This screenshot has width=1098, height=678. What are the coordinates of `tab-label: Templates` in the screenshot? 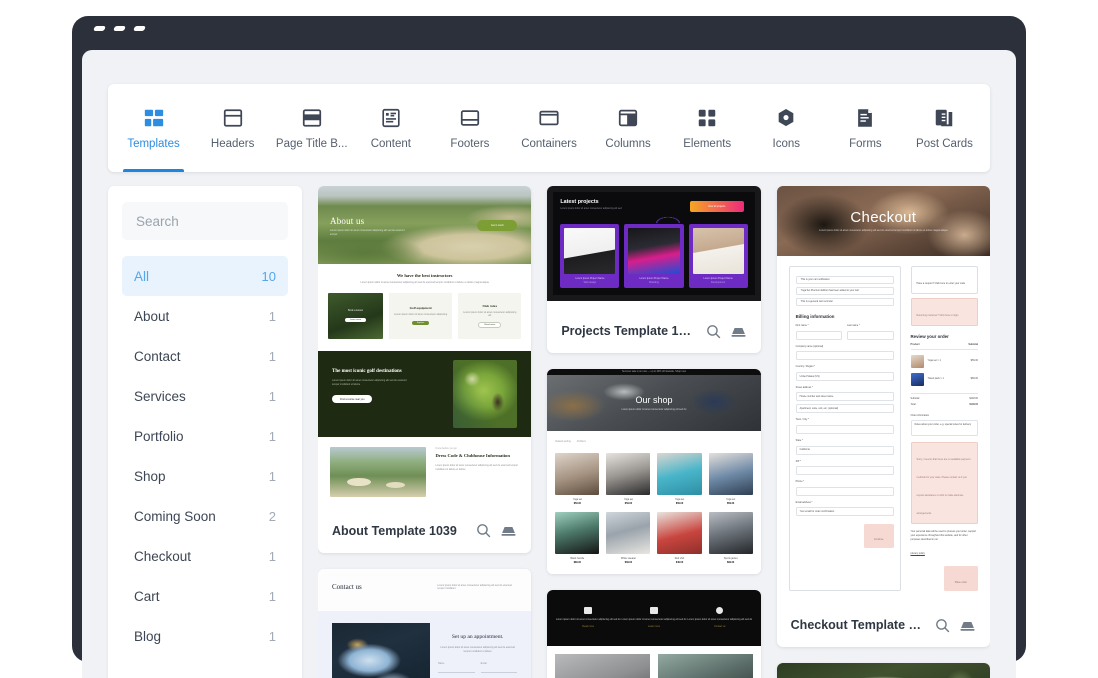 It's located at (153, 143).